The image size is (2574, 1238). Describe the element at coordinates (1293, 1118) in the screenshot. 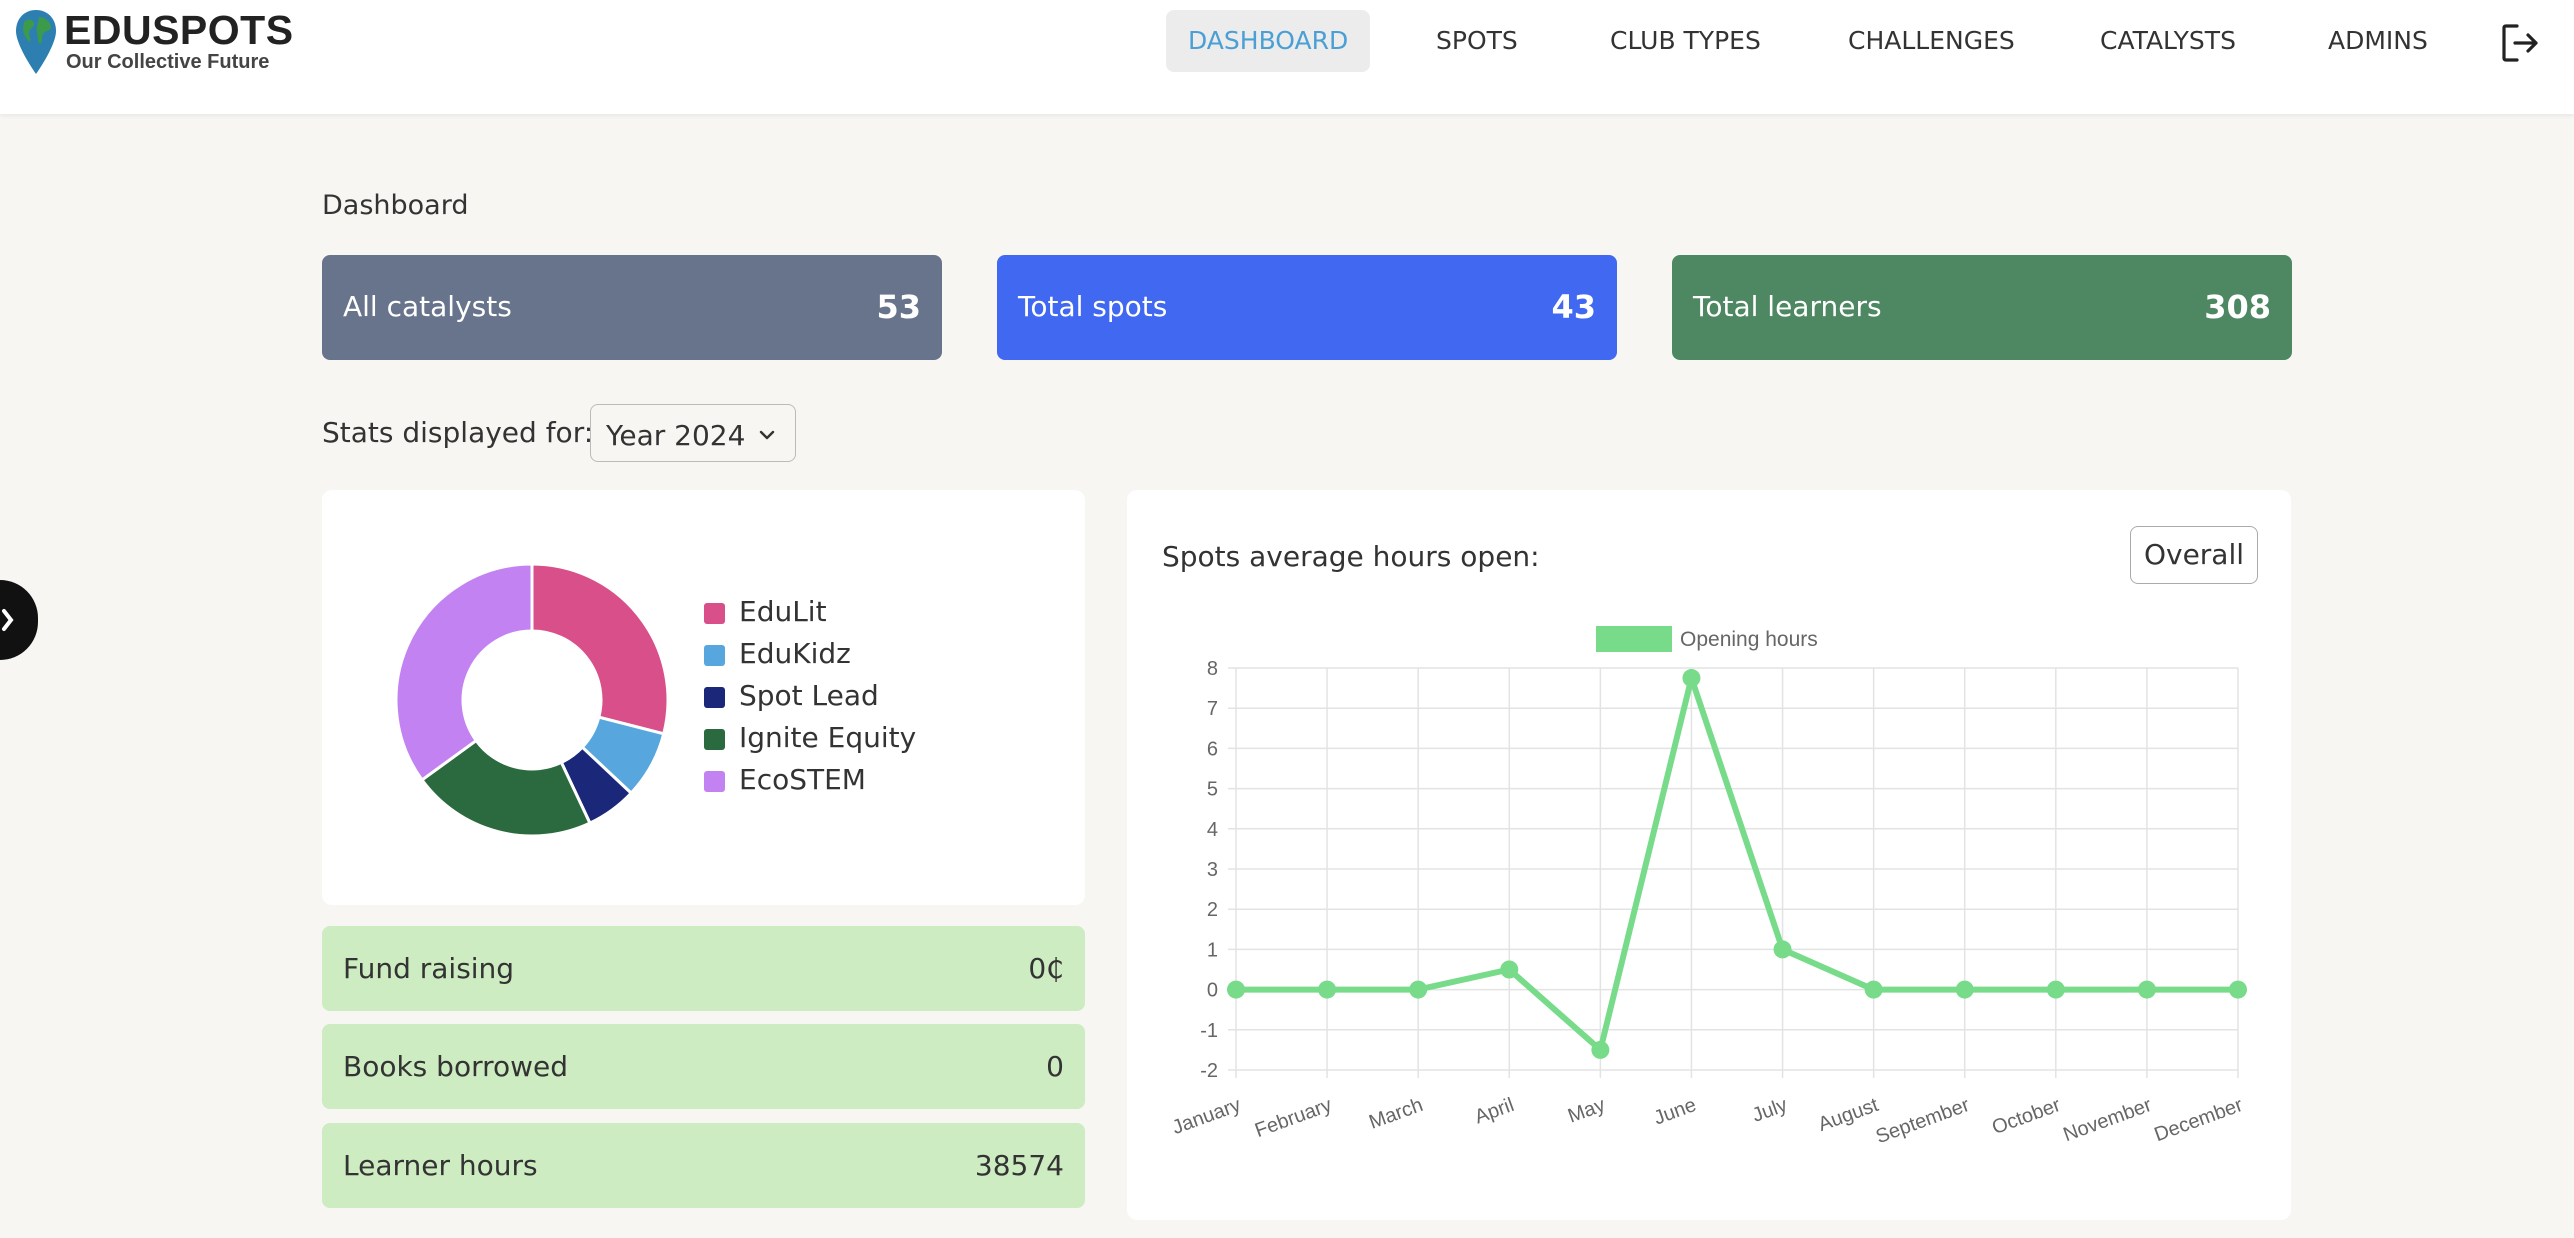

I see `x-tick-label: February` at that location.